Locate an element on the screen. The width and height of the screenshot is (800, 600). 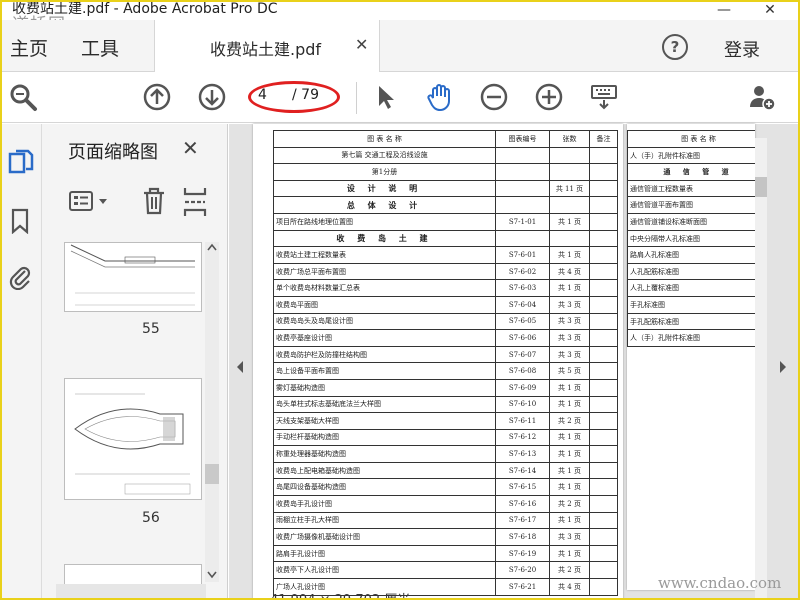
row-code-cell: S7-6-19 is located at coordinates (522, 553).